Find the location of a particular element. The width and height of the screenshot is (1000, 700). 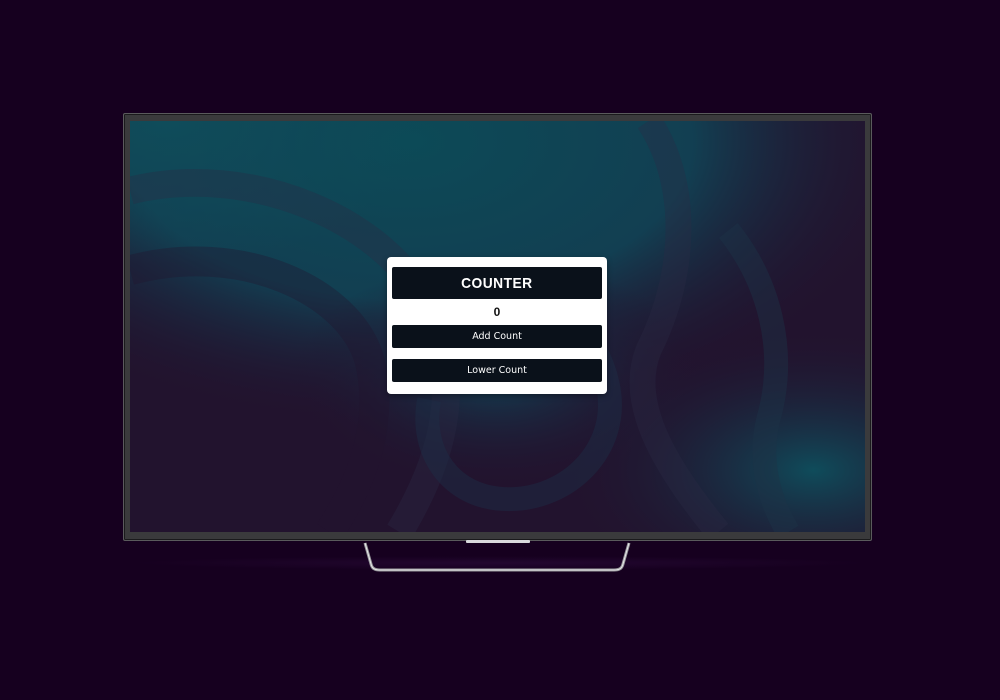

add-count-button: Add Count is located at coordinates (497, 336).